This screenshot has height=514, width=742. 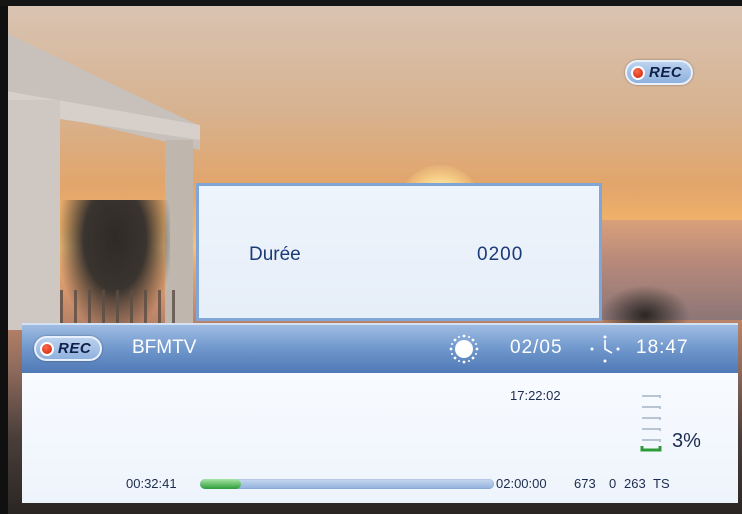 What do you see at coordinates (164, 347) in the screenshot?
I see `channel-name: BFMTV` at bounding box center [164, 347].